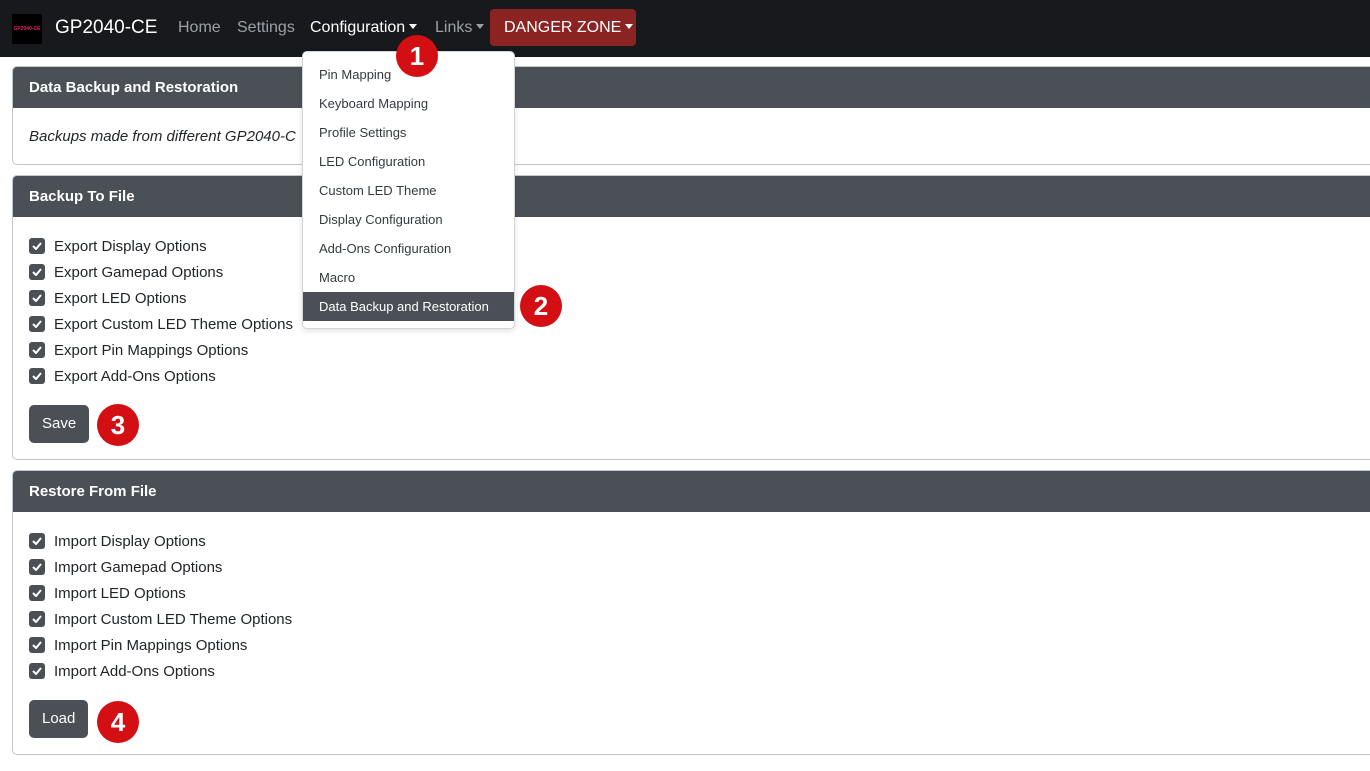 This screenshot has width=1370, height=771. Describe the element at coordinates (691, 196) in the screenshot. I see `backup-card-title: Backup To File` at that location.